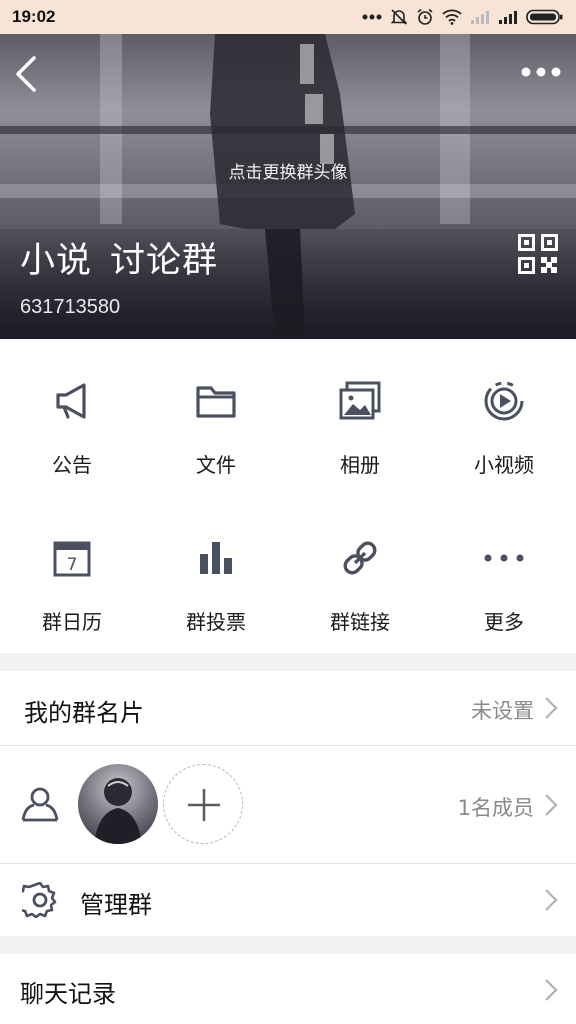 This screenshot has width=576, height=1024. What do you see at coordinates (216, 465) in the screenshot?
I see `feature-label: 文件` at bounding box center [216, 465].